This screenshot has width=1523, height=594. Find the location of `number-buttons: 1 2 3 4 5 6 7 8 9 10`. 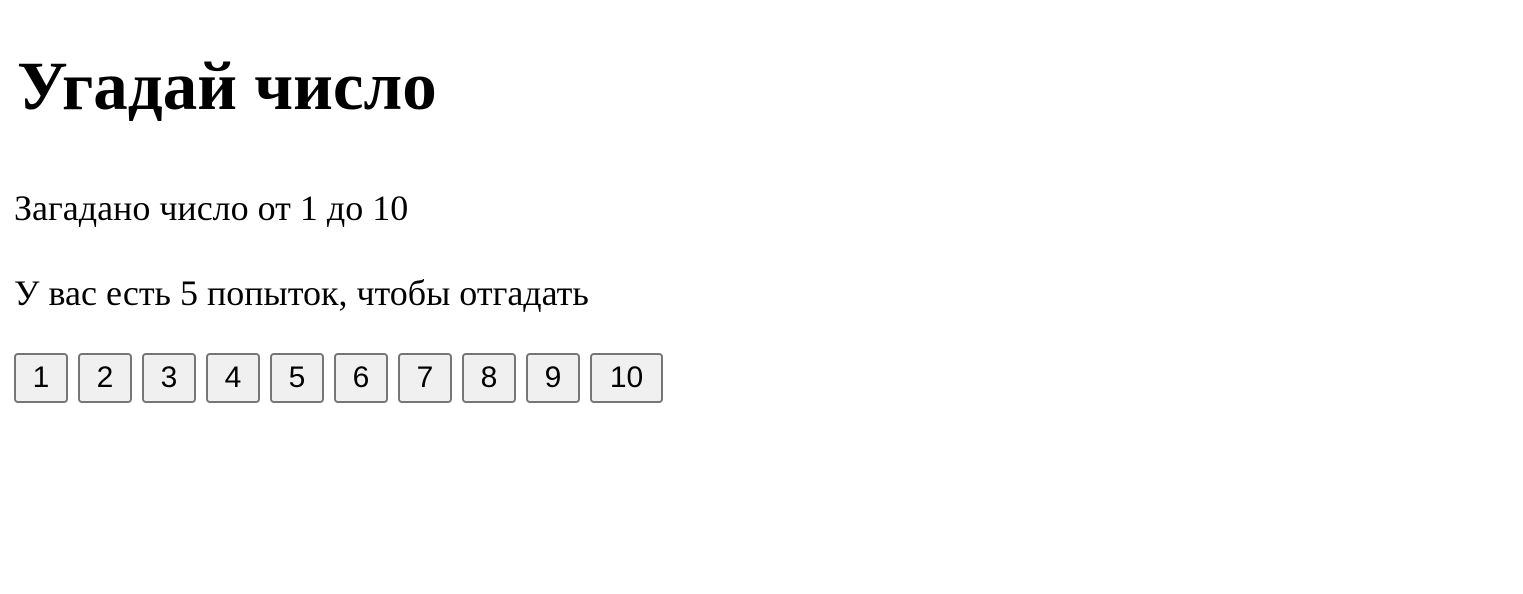

number-buttons: 1 2 3 4 5 6 7 8 9 10 is located at coordinates (338, 378).